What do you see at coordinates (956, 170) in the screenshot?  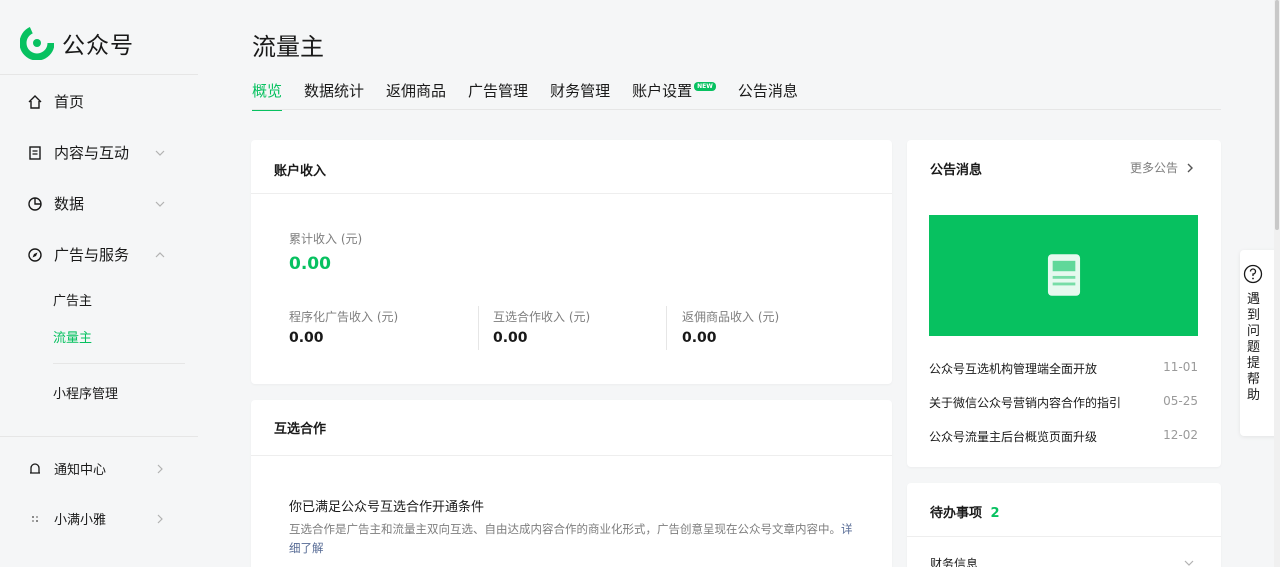 I see `notices-card-title: 公告消息` at bounding box center [956, 170].